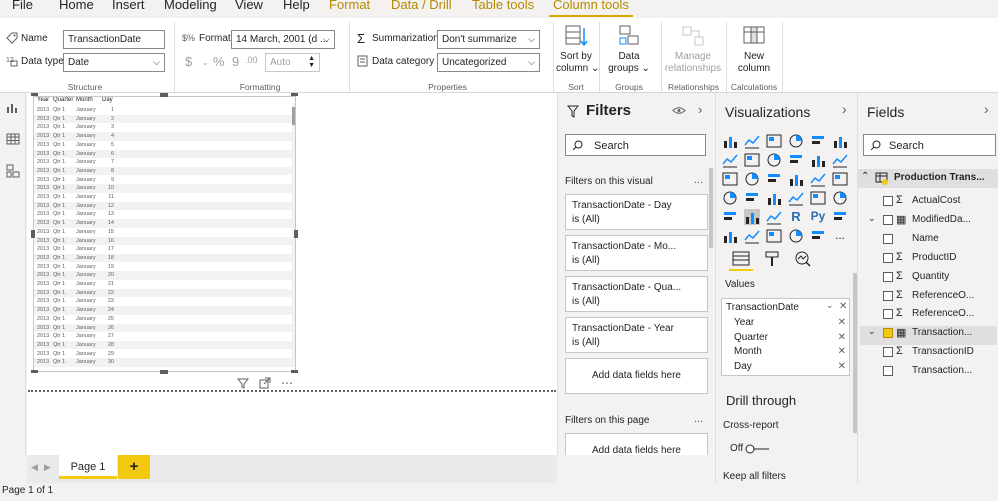 The height and width of the screenshot is (501, 998). What do you see at coordinates (164, 310) in the screenshot?
I see `table-row: 2013 Qtr 1 January 24` at bounding box center [164, 310].